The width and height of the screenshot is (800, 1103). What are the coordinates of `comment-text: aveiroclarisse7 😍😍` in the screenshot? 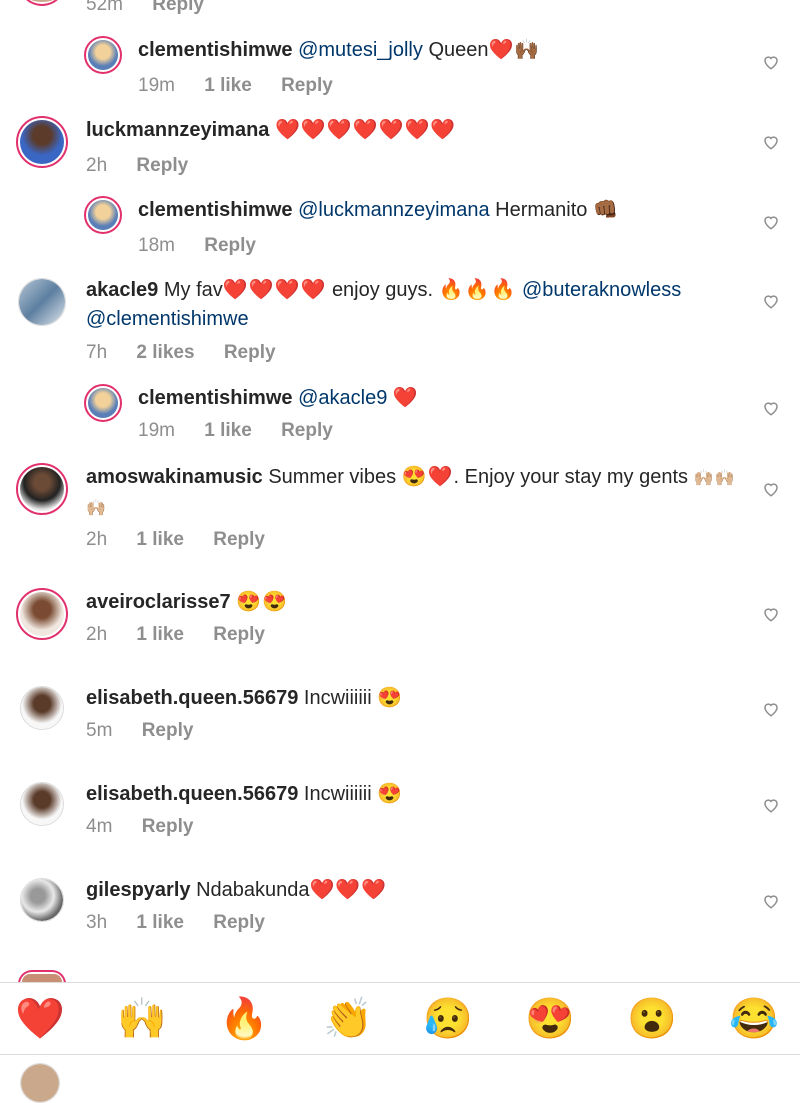 It's located at (187, 602).